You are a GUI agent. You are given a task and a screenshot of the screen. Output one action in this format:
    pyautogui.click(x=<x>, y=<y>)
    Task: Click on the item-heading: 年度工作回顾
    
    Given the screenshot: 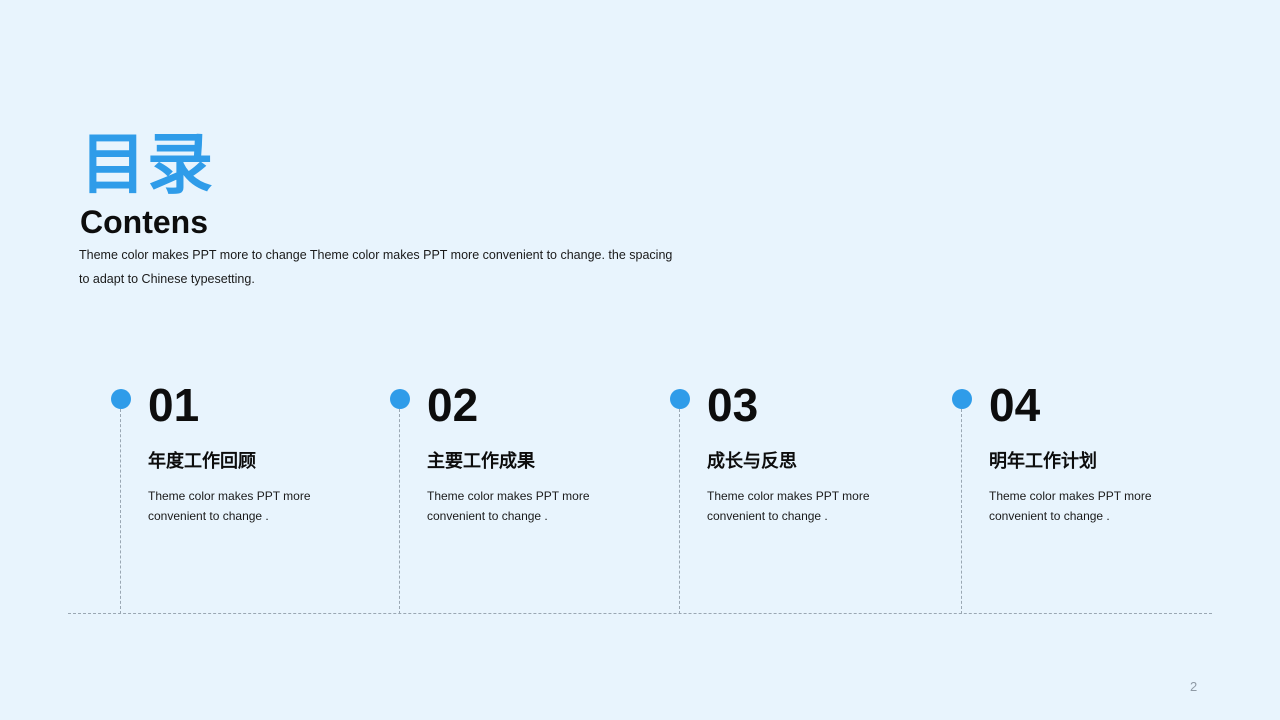 What is the action you would take?
    pyautogui.click(x=202, y=461)
    